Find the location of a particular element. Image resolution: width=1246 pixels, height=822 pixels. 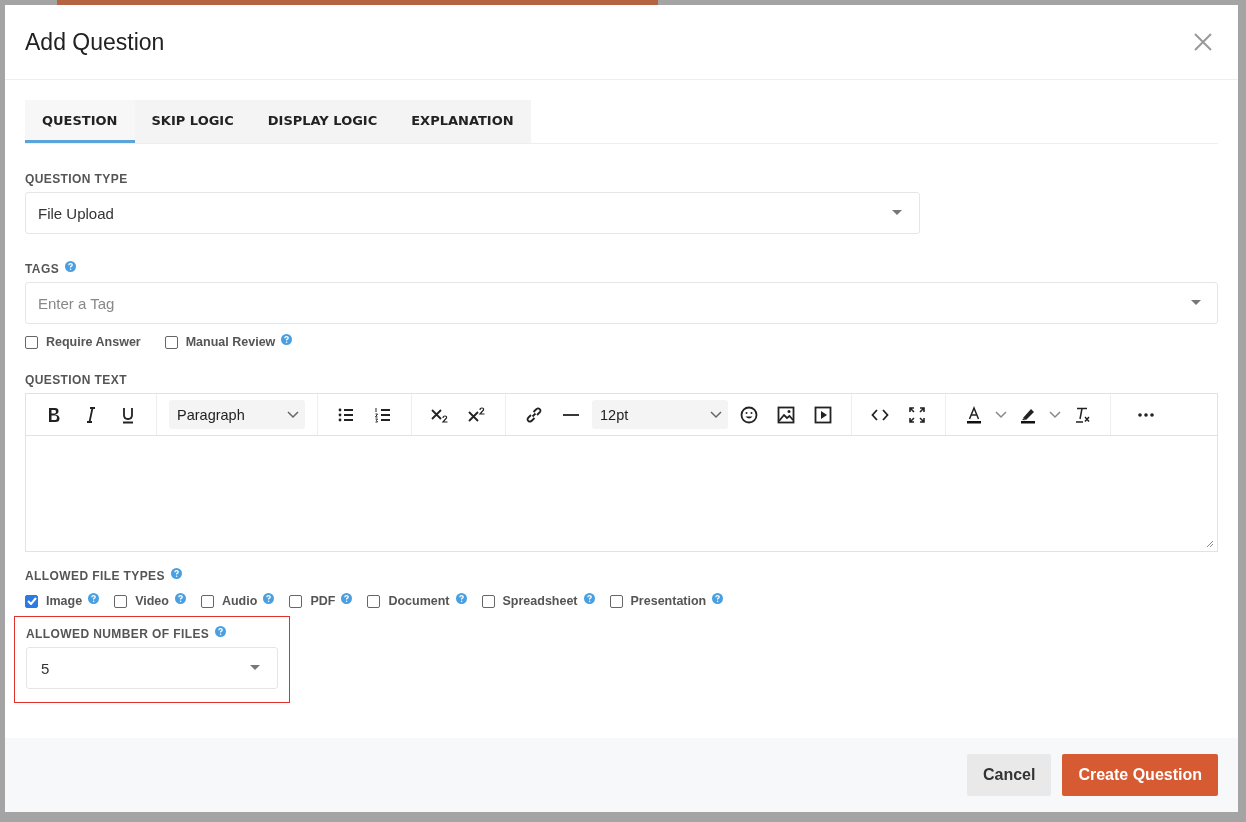

file-type-label: Audio is located at coordinates (239, 601).